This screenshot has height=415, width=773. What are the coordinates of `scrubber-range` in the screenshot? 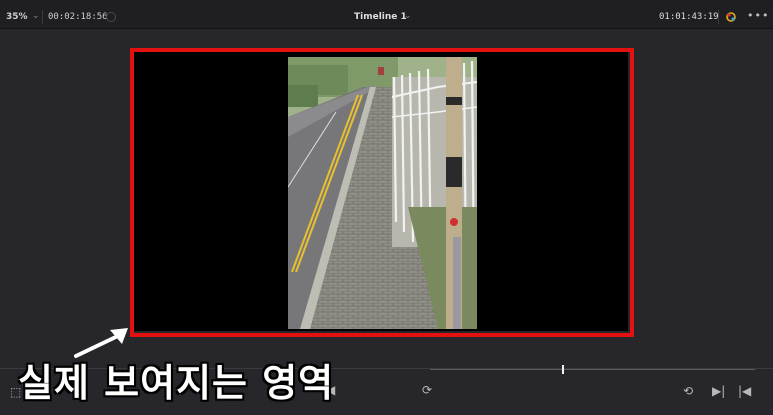 It's located at (592, 369).